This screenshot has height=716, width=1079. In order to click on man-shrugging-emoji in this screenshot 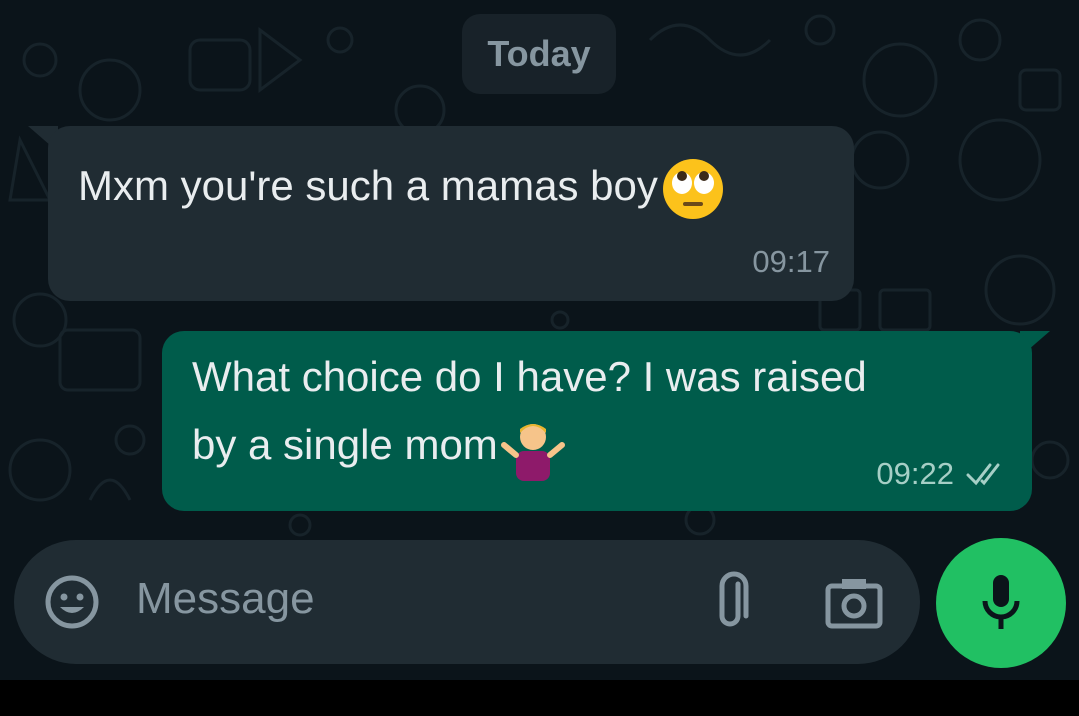, I will do `click(532, 452)`.